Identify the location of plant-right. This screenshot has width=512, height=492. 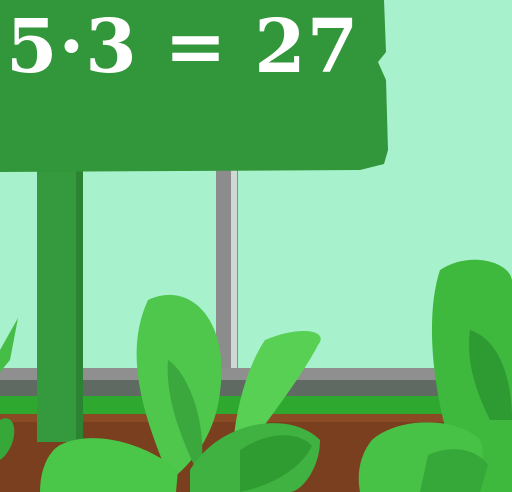
(435, 375).